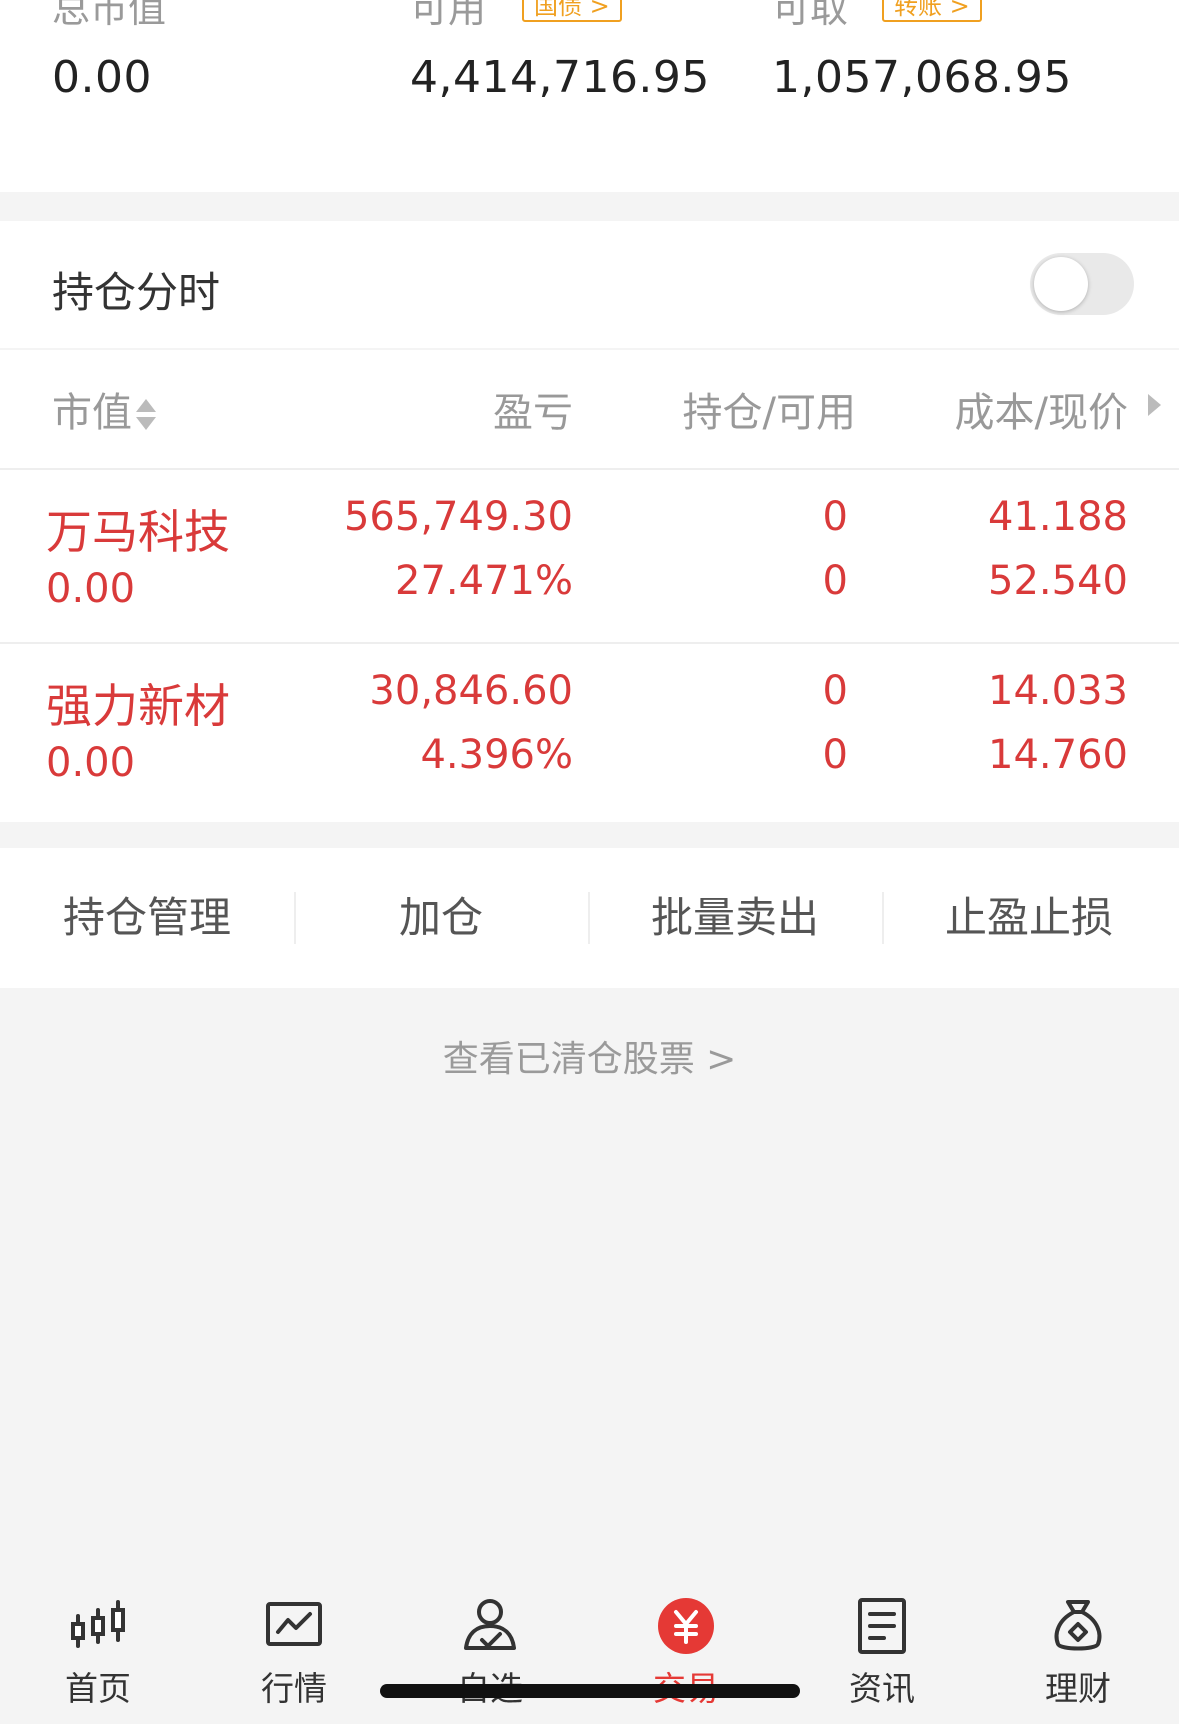 Image resolution: width=1179 pixels, height=1724 pixels. I want to click on nav-trade: 交易, so click(686, 1648).